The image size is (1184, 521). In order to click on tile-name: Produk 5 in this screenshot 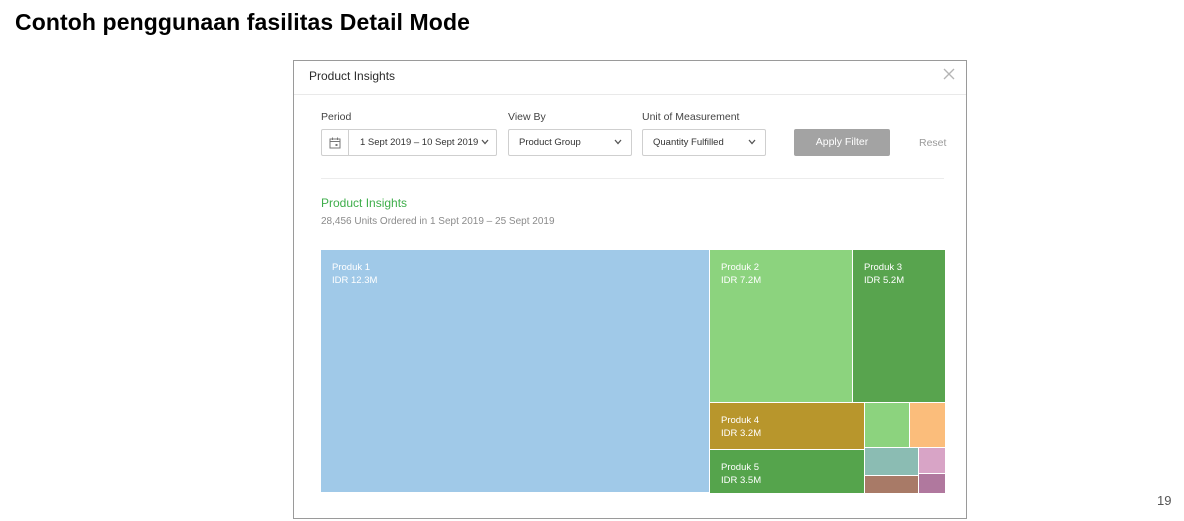, I will do `click(740, 467)`.